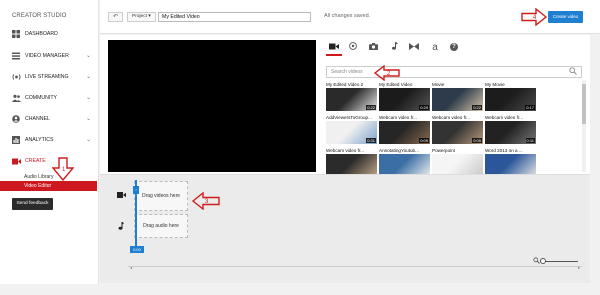 The width and height of the screenshot is (600, 295). What do you see at coordinates (37, 119) in the screenshot?
I see `sidebar-item-label: CHANNEL` at bounding box center [37, 119].